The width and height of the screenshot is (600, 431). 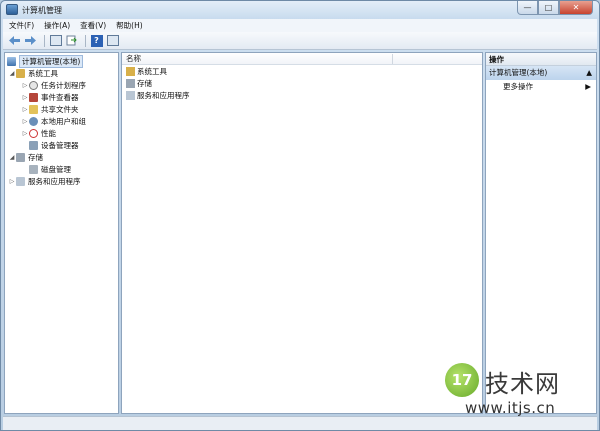 I want to click on watermark-brand: 技术网, so click(x=522, y=384).